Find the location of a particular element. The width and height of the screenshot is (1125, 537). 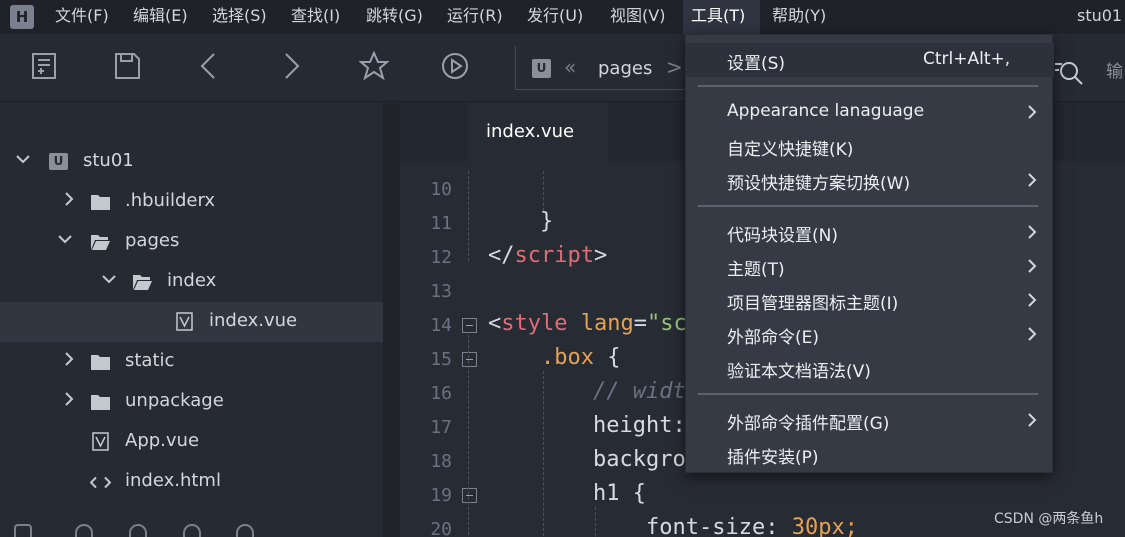

menu-item-plugin-install: 插件安装(P) is located at coordinates (870, 454).